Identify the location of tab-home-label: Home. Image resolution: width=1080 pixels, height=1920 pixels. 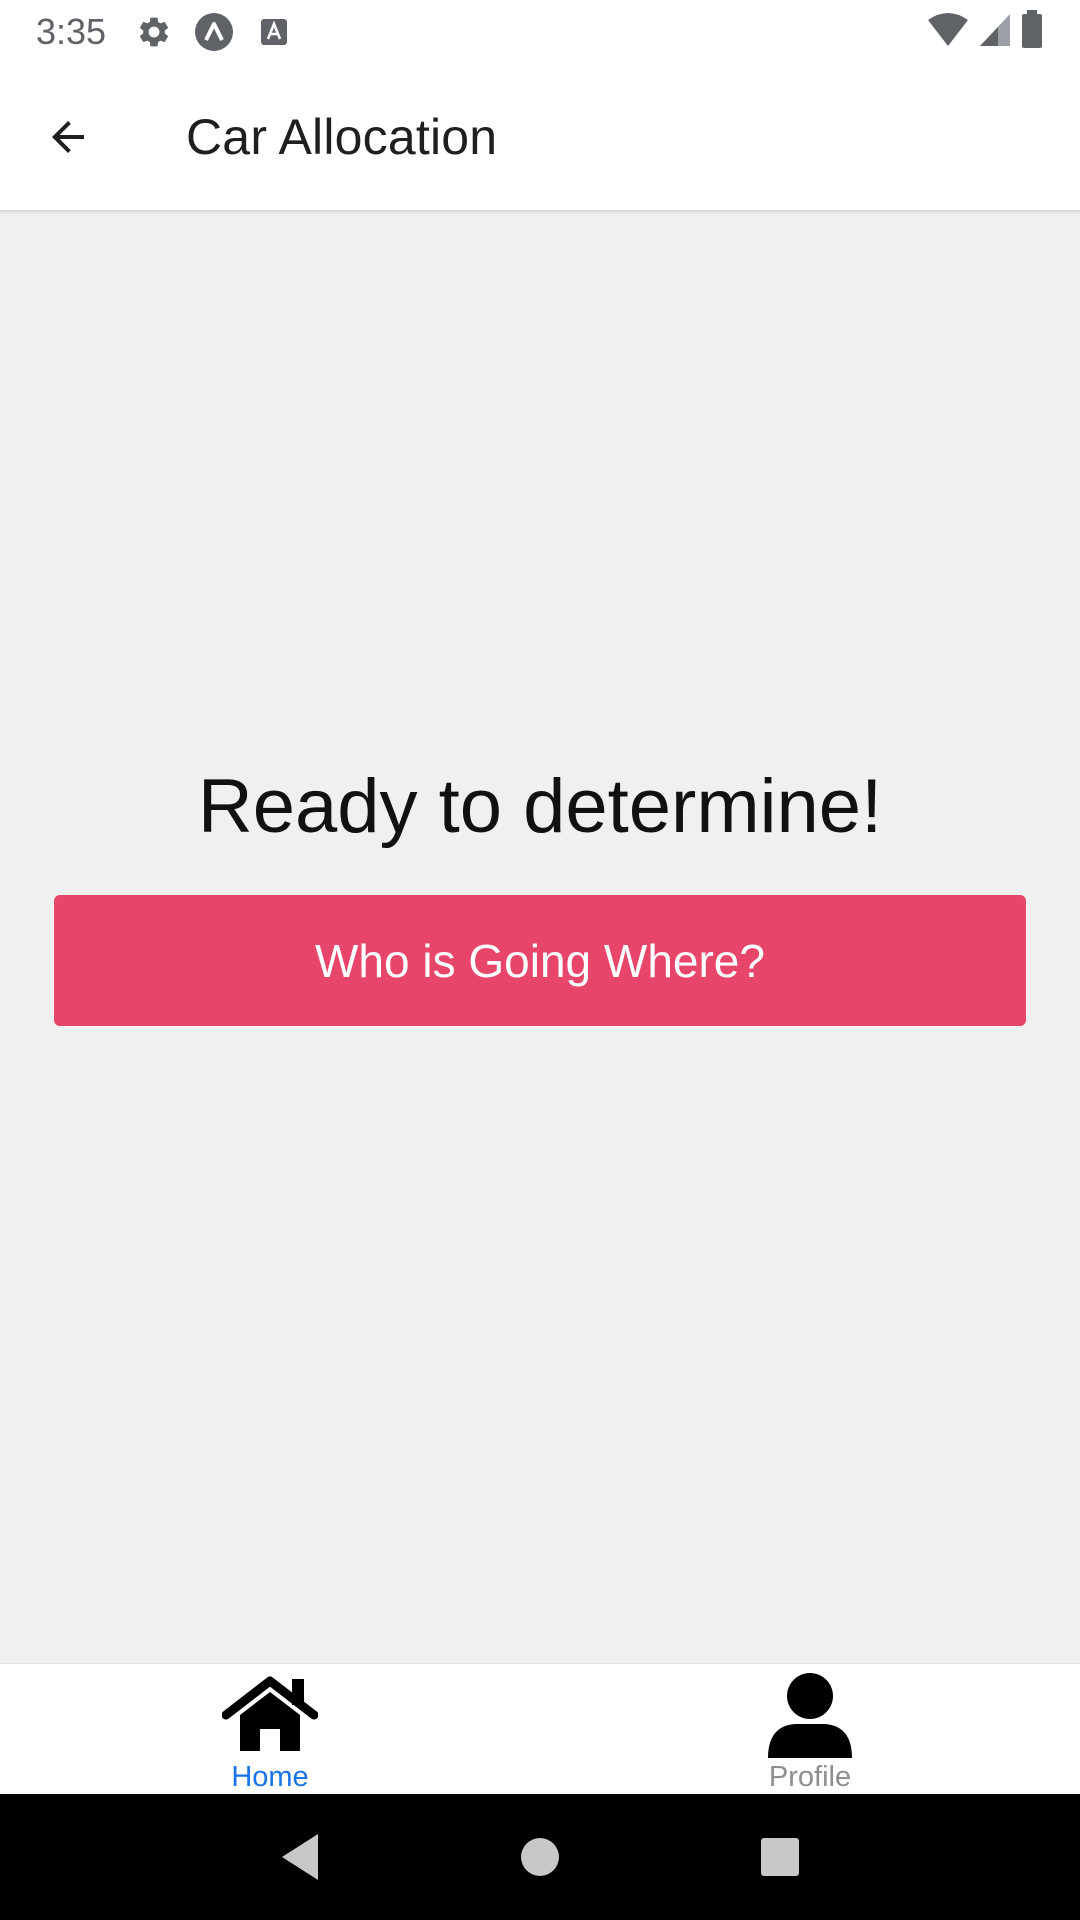
(270, 1777).